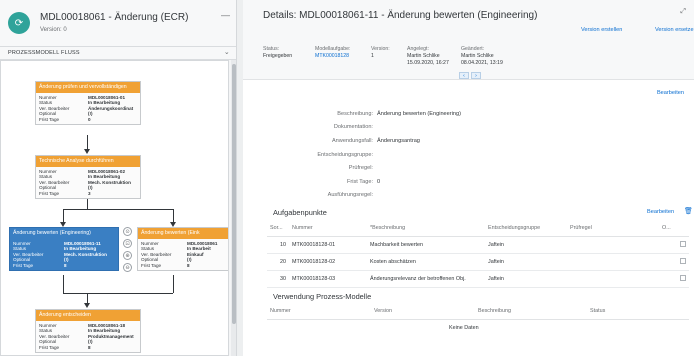  What do you see at coordinates (688, 211) in the screenshot?
I see `trash-icon: 🗑` at bounding box center [688, 211].